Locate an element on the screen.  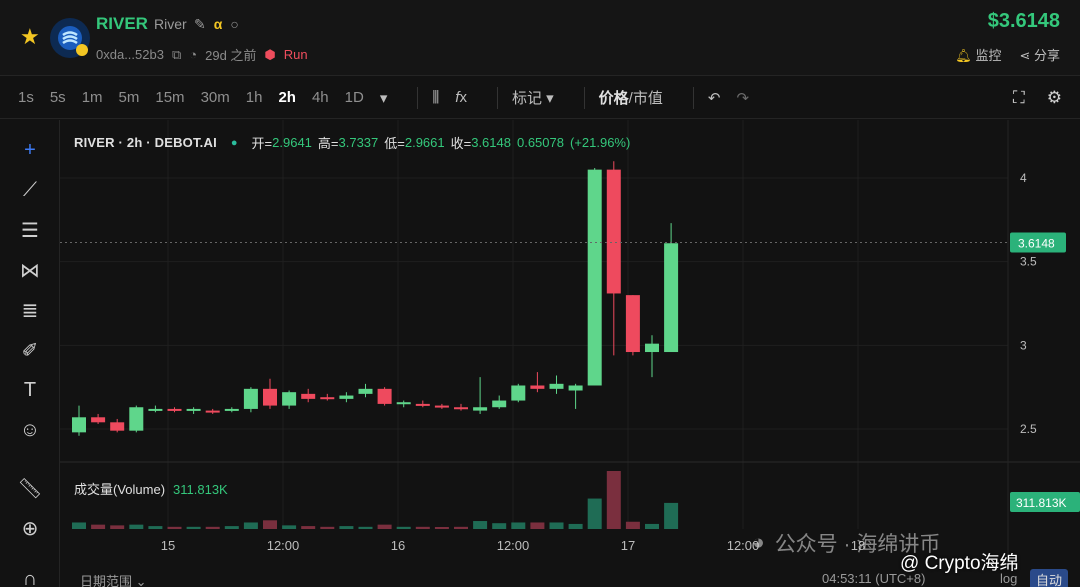
timeframe-1s: 1s is located at coordinates (26, 97).